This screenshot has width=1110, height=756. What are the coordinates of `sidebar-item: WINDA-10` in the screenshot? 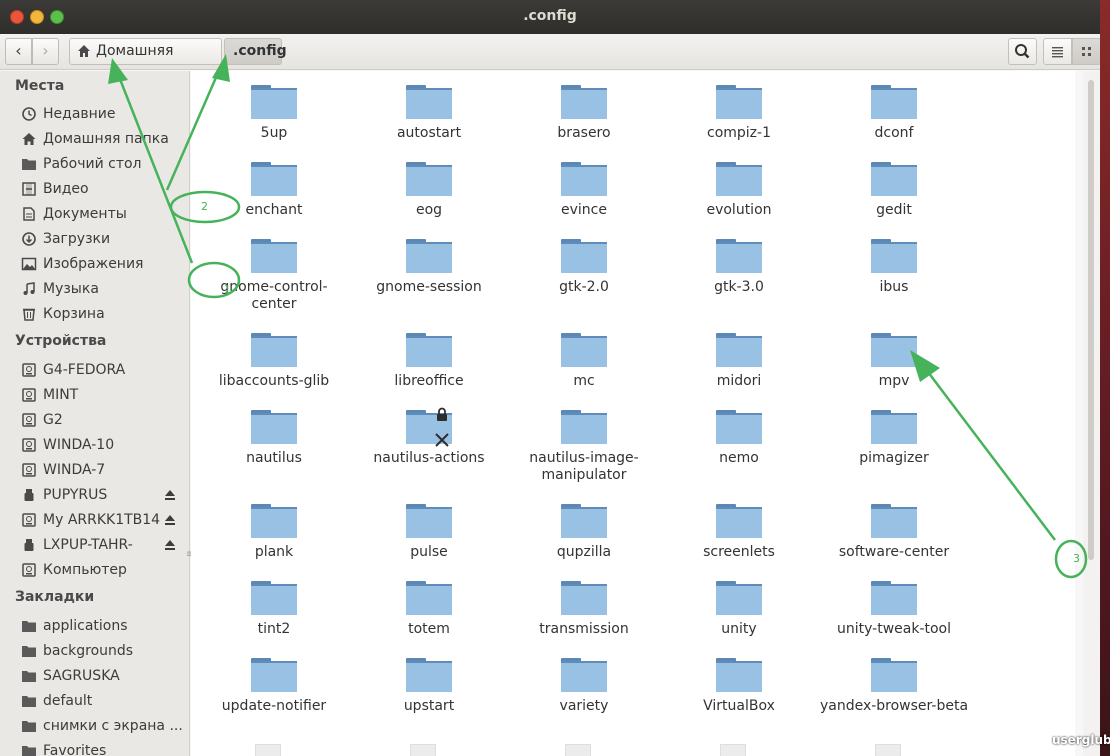 It's located at (103, 445).